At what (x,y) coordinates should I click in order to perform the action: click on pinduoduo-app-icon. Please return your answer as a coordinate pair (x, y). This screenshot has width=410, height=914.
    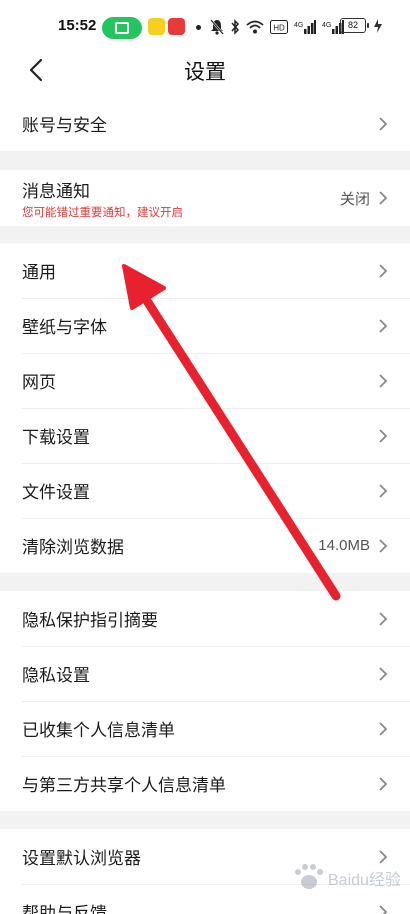
    Looking at the image, I should click on (176, 26).